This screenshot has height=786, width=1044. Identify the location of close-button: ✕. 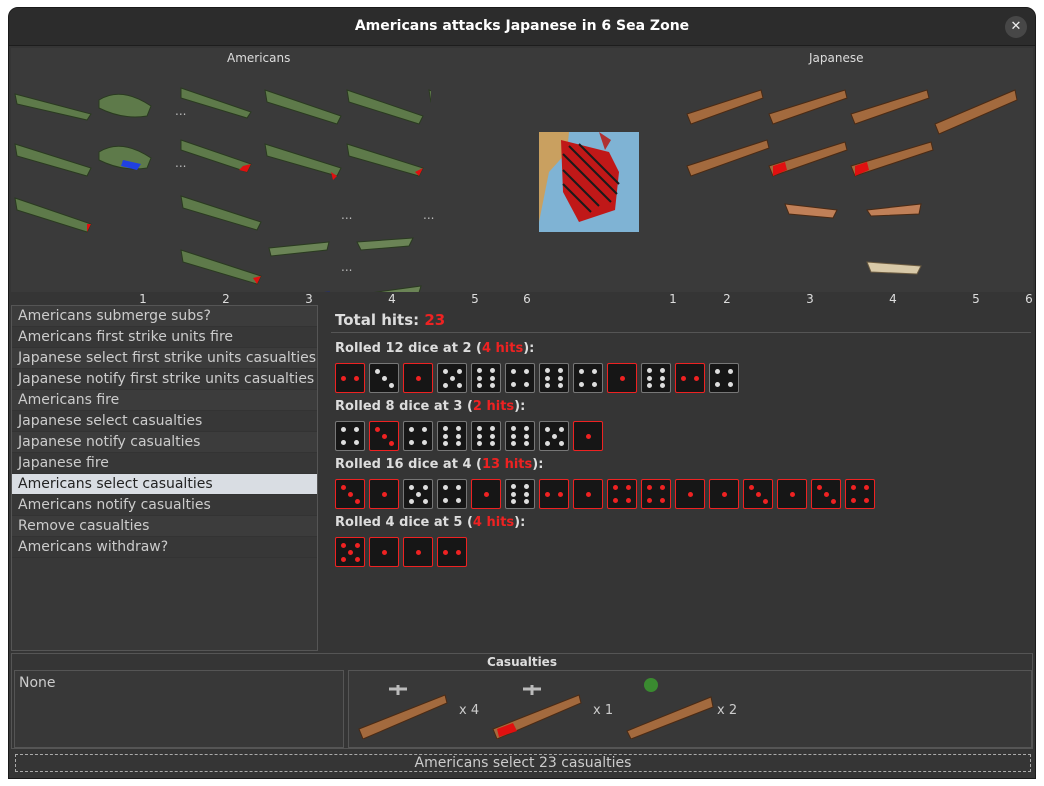
(1016, 27).